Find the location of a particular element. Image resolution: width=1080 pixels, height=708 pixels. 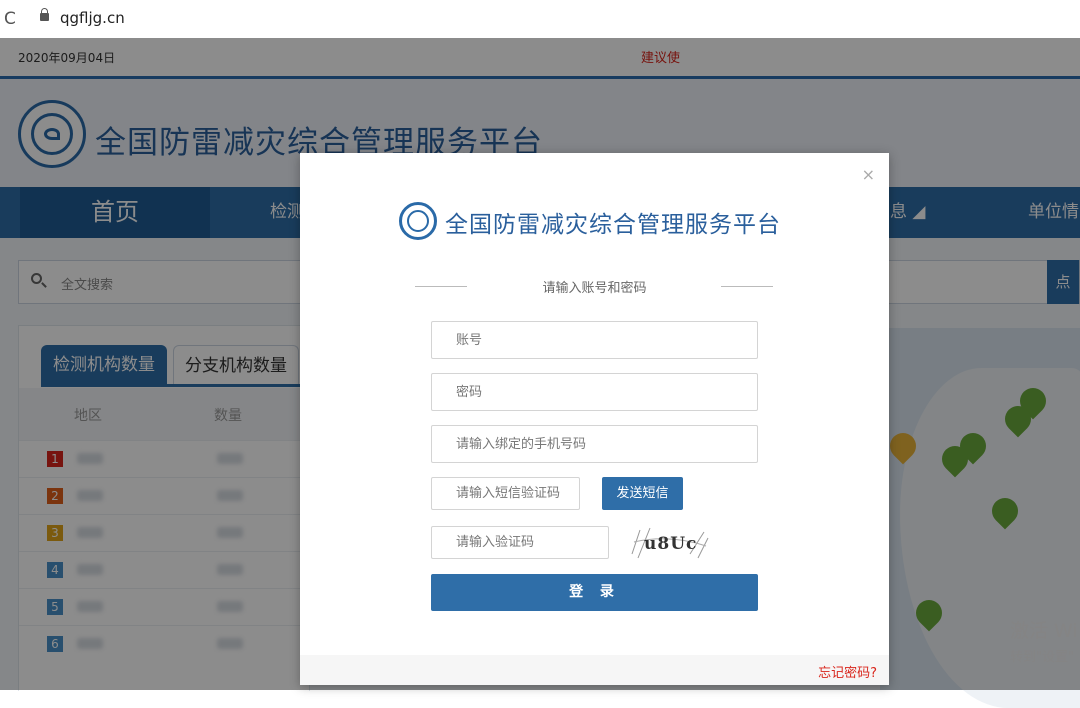

captcha-text: u8Uc is located at coordinates (670, 544).